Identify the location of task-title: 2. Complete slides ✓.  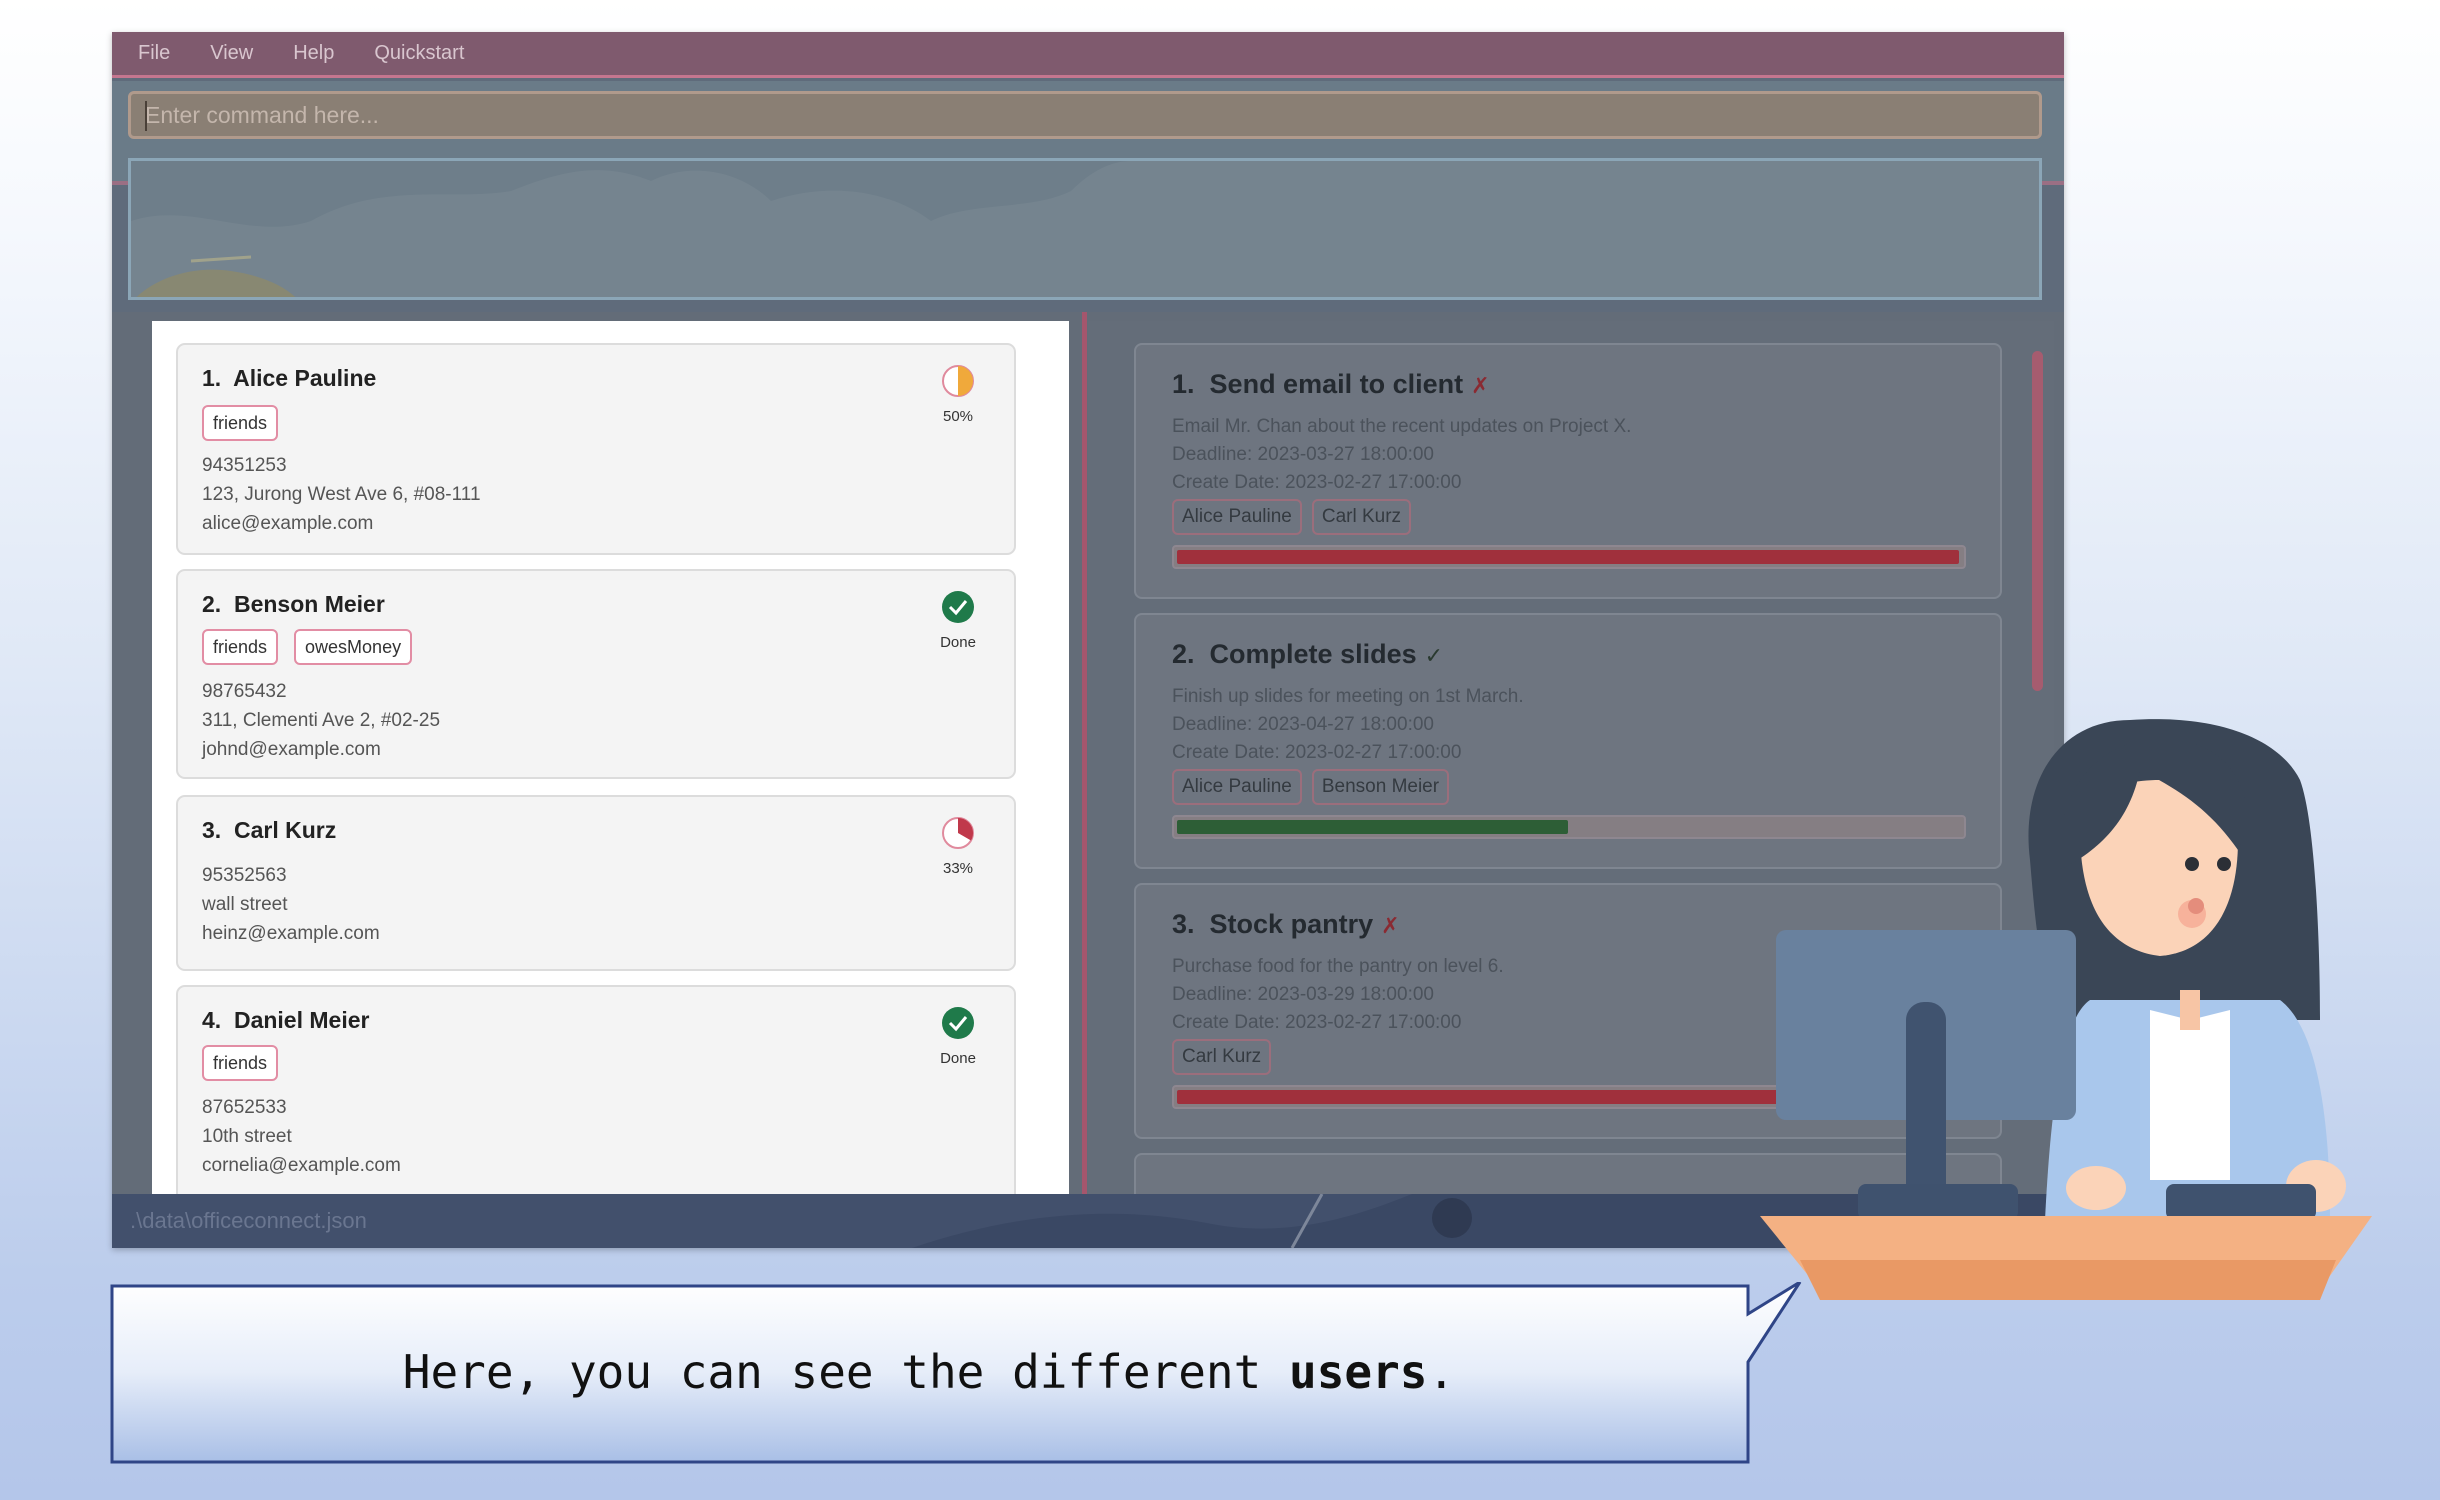
(1308, 654).